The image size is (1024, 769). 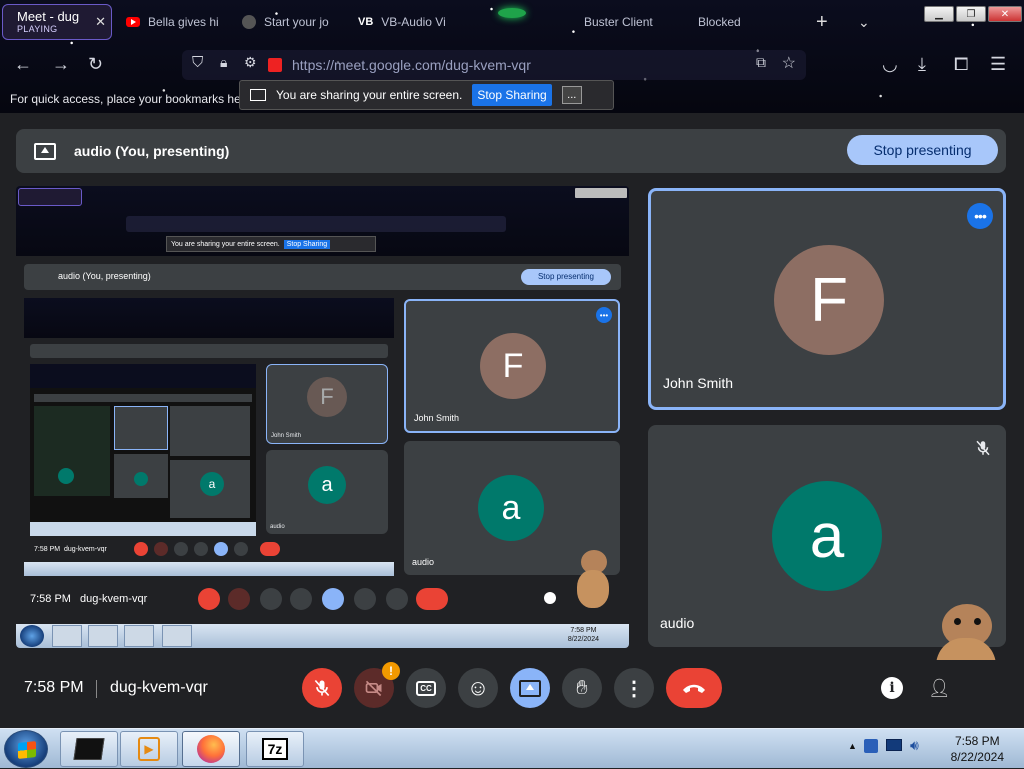 What do you see at coordinates (871, 746) in the screenshot?
I see `network-icon` at bounding box center [871, 746].